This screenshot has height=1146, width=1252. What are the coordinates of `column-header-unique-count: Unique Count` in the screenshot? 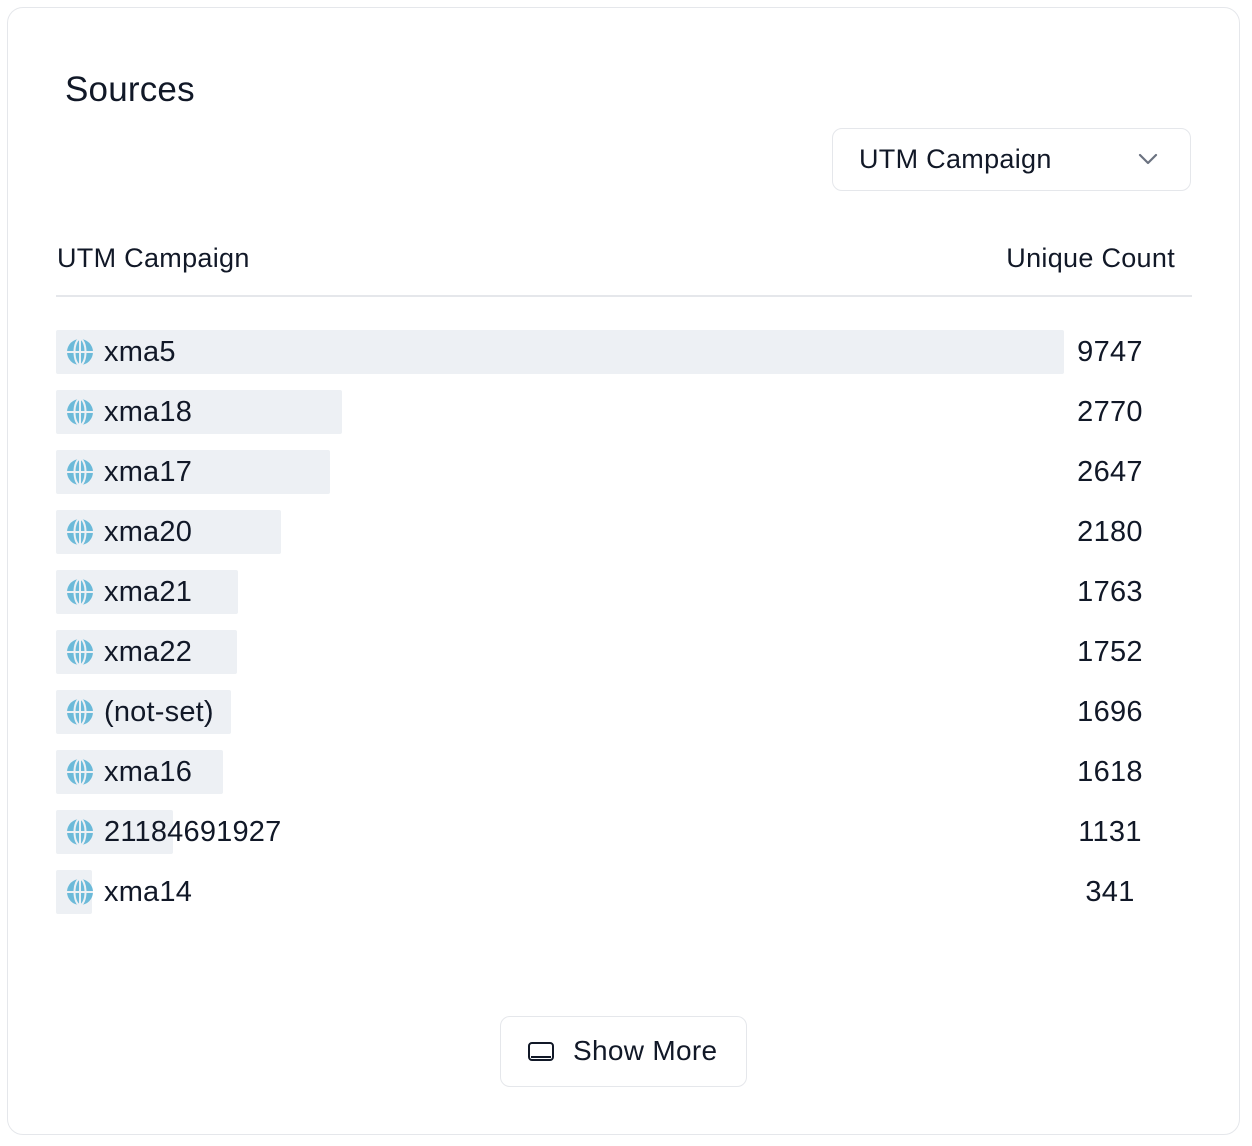 It's located at (1090, 258).